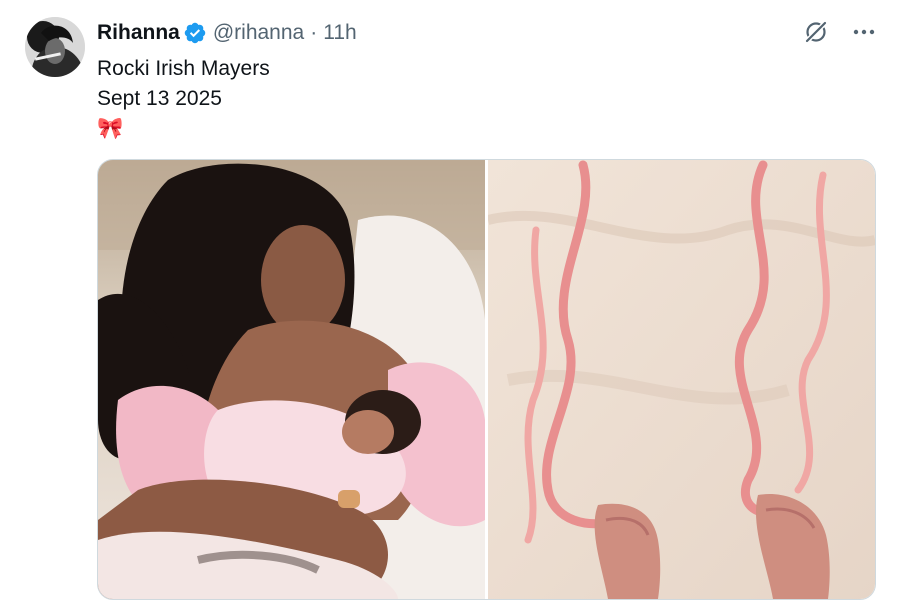 The image size is (903, 616). I want to click on tweet-text-line-2: Sept 13 2025, so click(159, 98).